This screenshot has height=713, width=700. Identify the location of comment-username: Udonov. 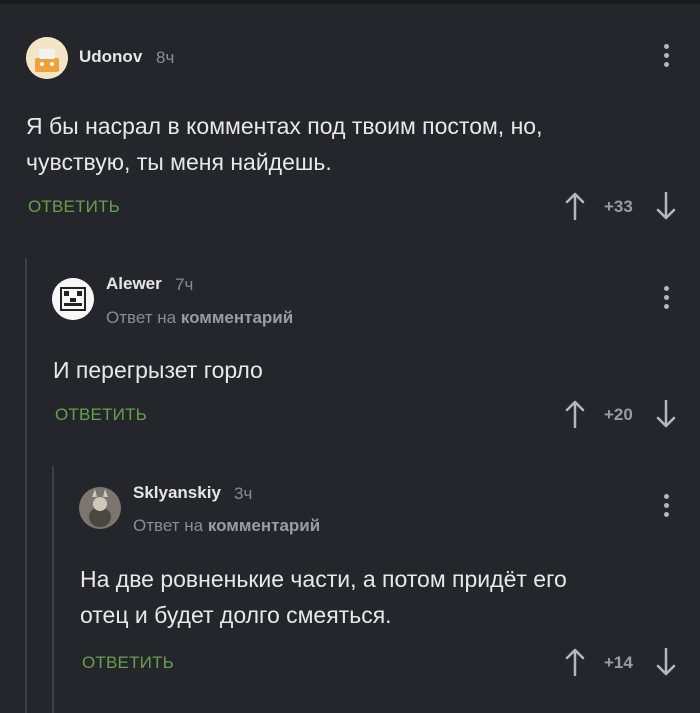
(110, 57).